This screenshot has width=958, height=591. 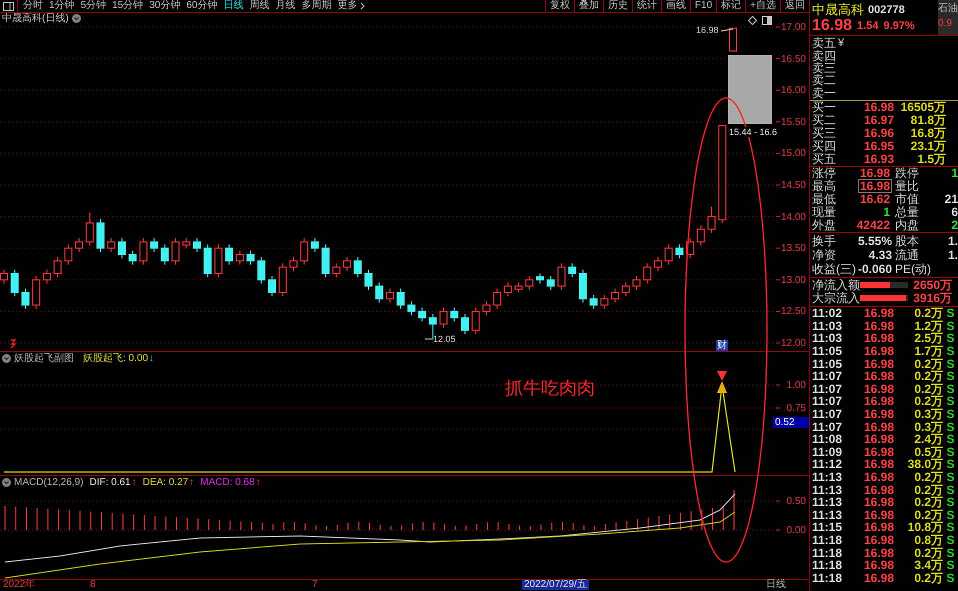 What do you see at coordinates (165, 6) in the screenshot?
I see `period-tab: 30分钟` at bounding box center [165, 6].